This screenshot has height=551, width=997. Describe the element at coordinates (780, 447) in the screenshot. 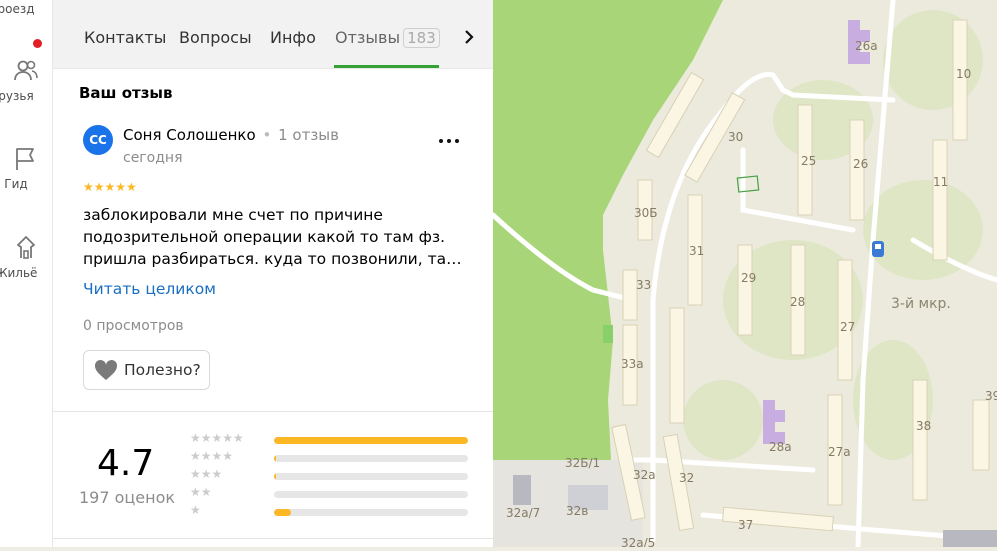

I see `map-label: 28а` at that location.